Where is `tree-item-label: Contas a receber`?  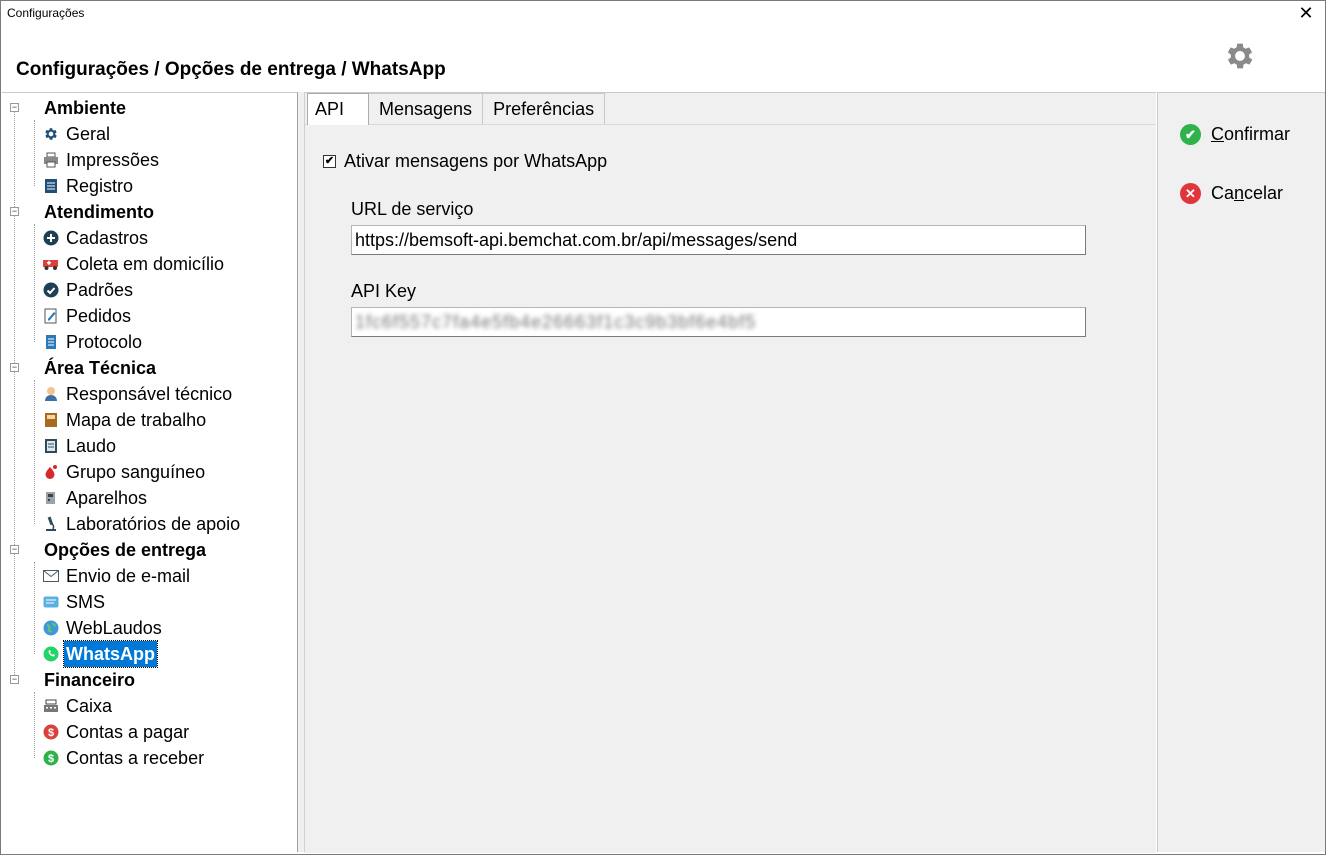 tree-item-label: Contas a receber is located at coordinates (135, 758).